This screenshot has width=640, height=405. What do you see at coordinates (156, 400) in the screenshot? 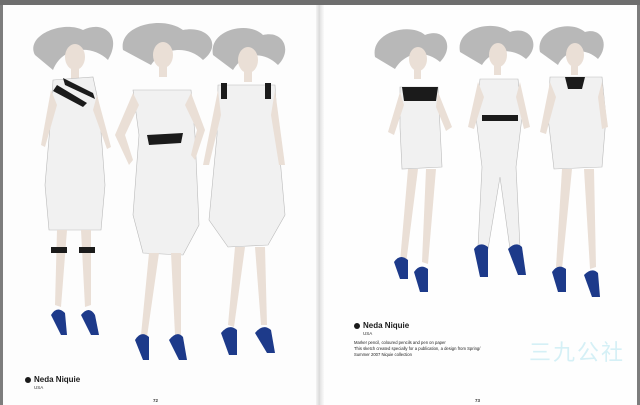
I see `page-number-left: 72` at bounding box center [156, 400].